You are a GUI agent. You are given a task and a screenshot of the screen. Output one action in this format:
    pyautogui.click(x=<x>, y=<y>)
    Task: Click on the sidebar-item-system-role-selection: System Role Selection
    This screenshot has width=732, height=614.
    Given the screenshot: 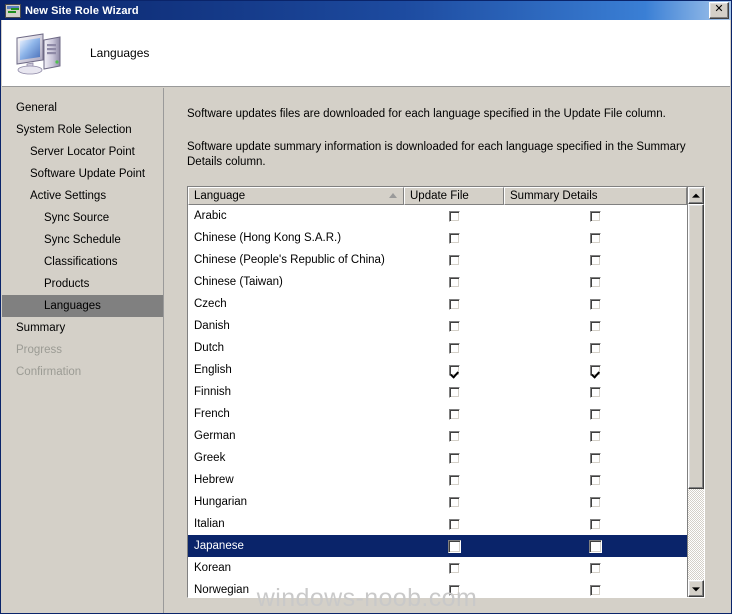 What is the action you would take?
    pyautogui.click(x=82, y=130)
    